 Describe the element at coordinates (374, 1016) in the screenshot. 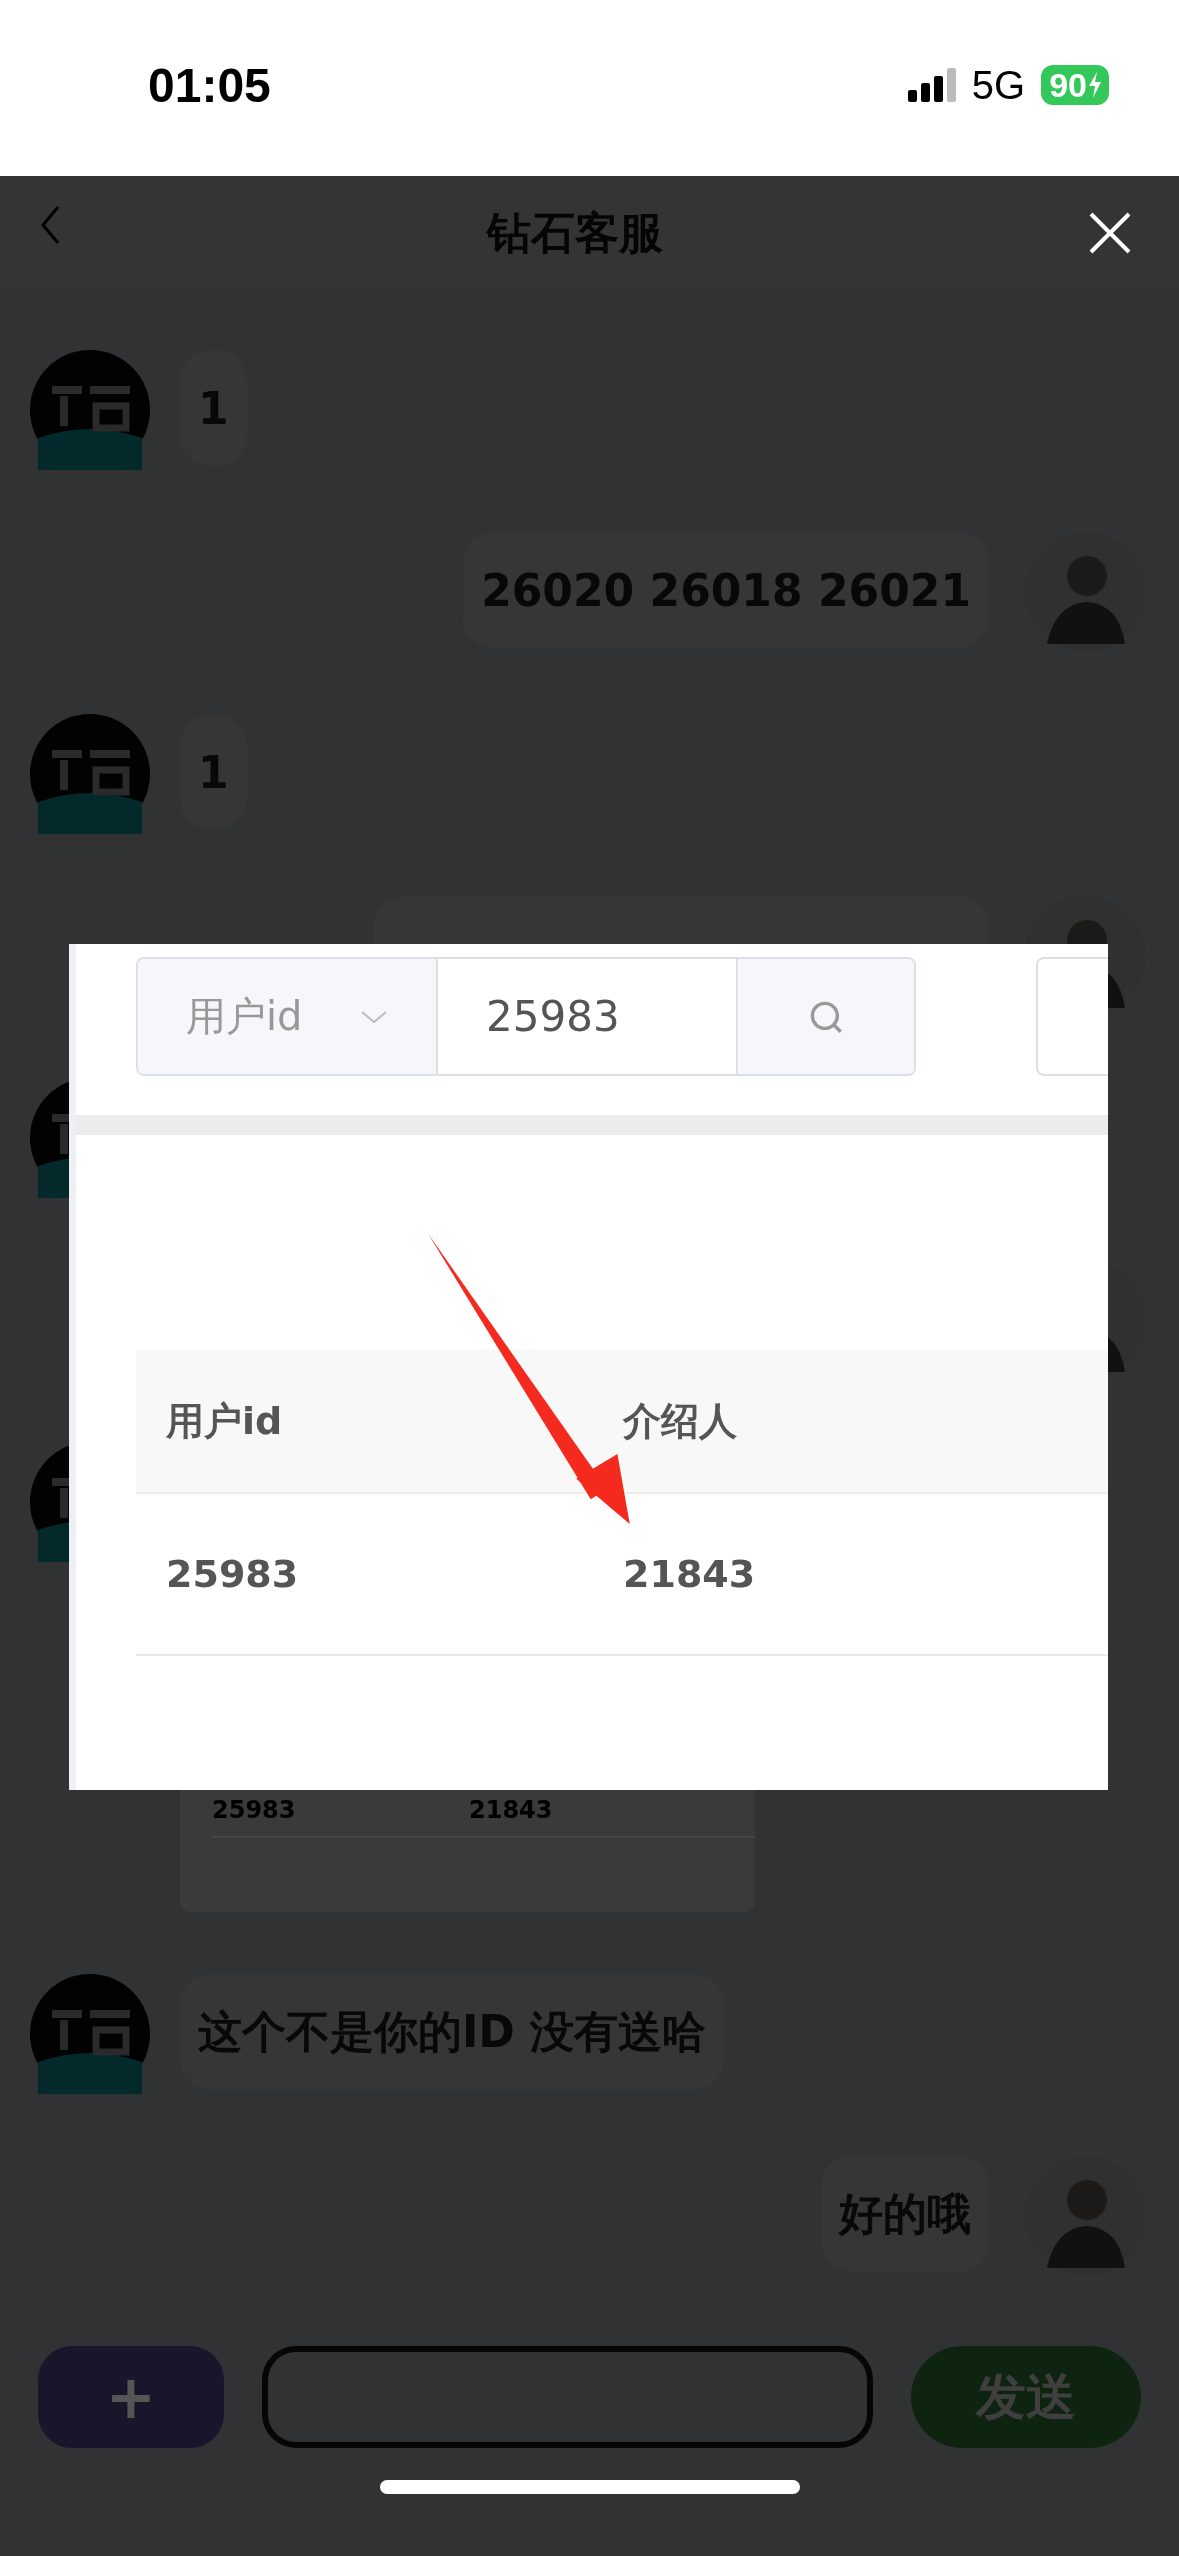

I see `chevron-icon` at that location.